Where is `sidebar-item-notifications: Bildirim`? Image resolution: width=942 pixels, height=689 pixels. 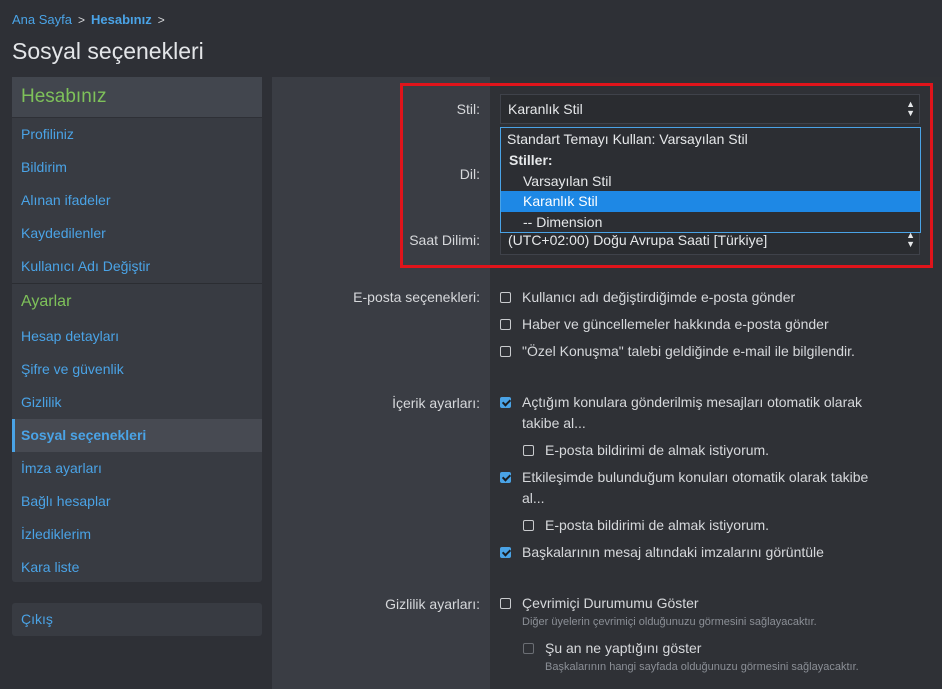 sidebar-item-notifications: Bildirim is located at coordinates (137, 167).